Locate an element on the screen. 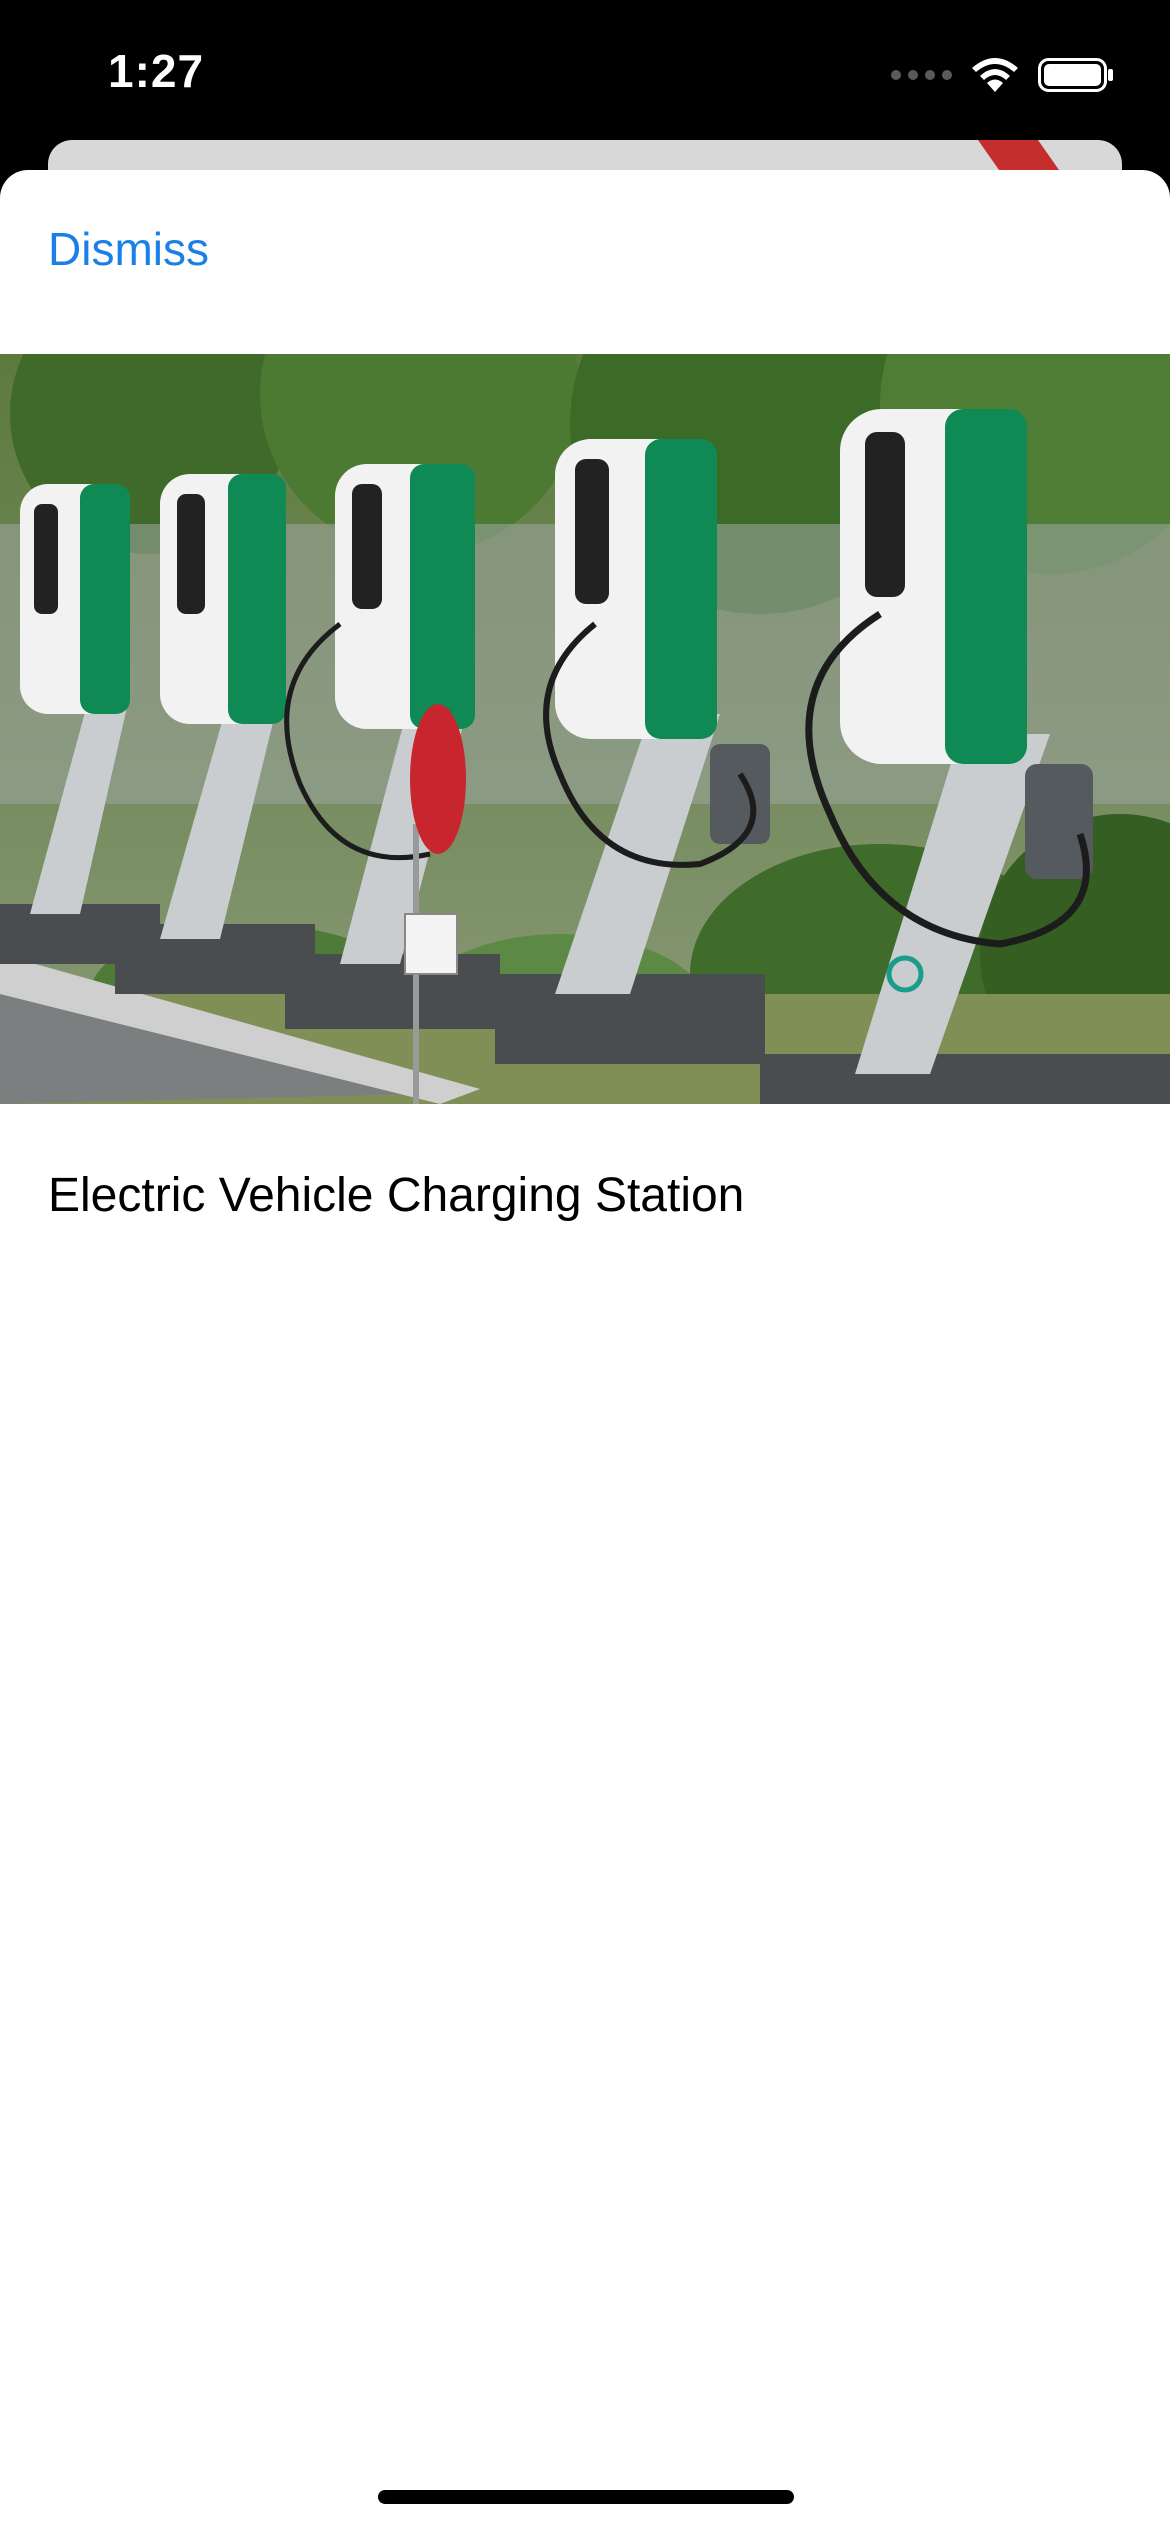  dismiss-button: Dismiss is located at coordinates (128, 249).